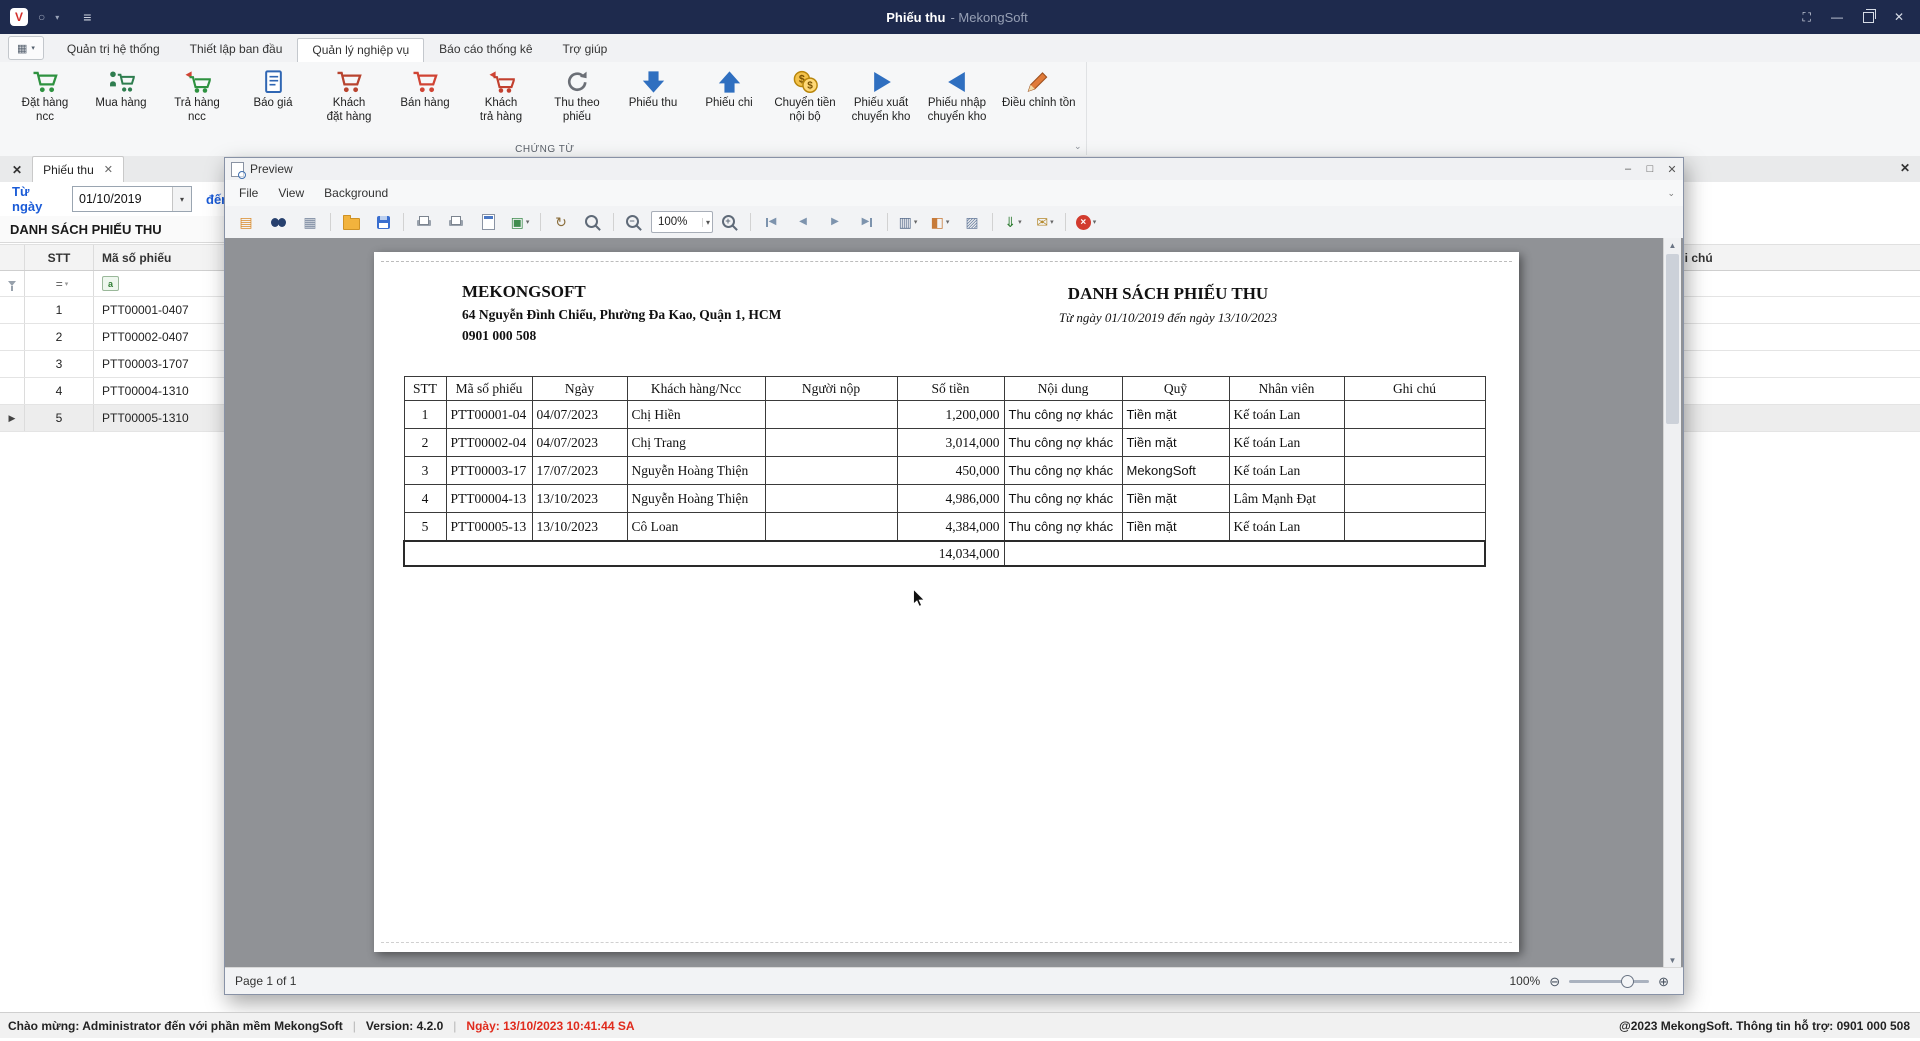 This screenshot has height=1041, width=1920. What do you see at coordinates (108, 169) in the screenshot?
I see `tab-close-icon: ✕` at bounding box center [108, 169].